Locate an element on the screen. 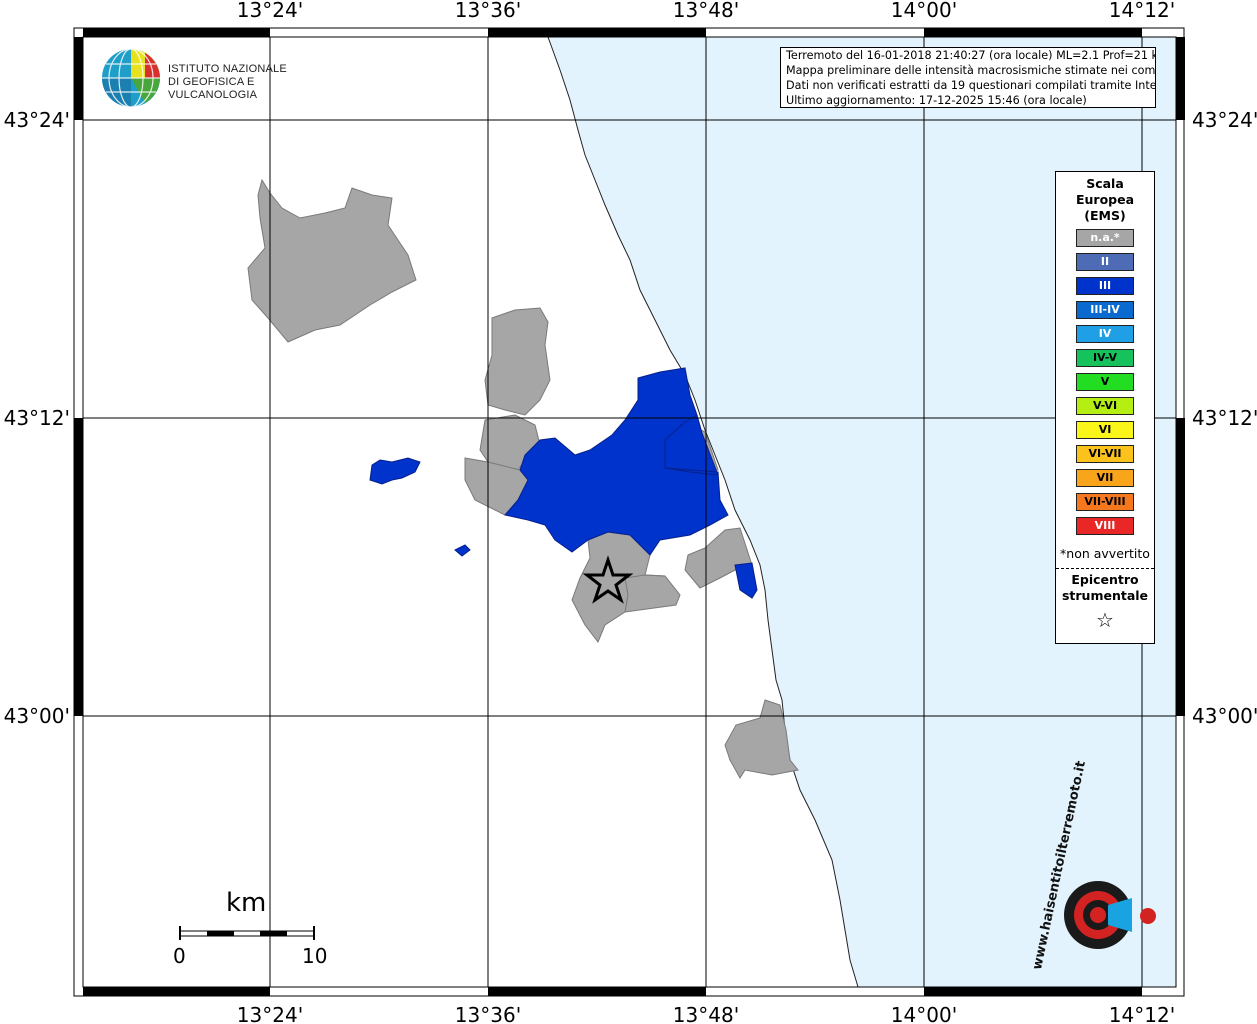  x-tick-top: 14°00' is located at coordinates (924, 11).